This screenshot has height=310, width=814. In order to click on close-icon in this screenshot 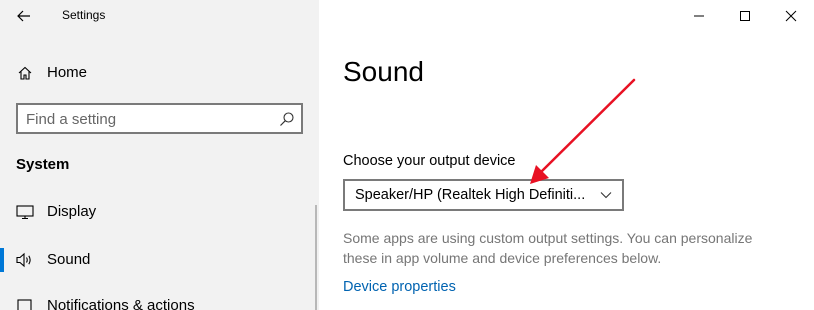, I will do `click(791, 16)`.